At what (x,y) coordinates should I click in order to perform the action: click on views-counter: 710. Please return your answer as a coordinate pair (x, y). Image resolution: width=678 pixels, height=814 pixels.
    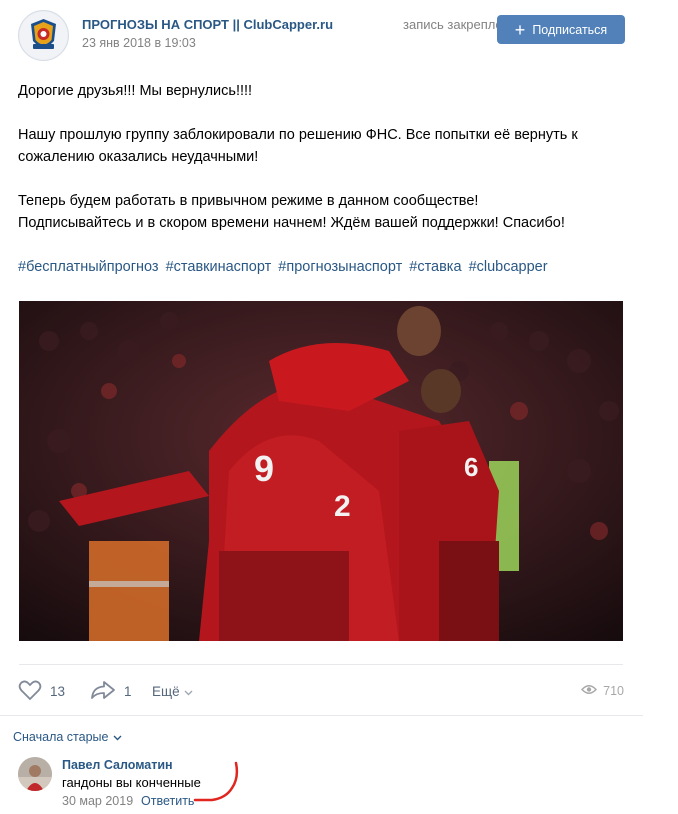
    Looking at the image, I should click on (602, 691).